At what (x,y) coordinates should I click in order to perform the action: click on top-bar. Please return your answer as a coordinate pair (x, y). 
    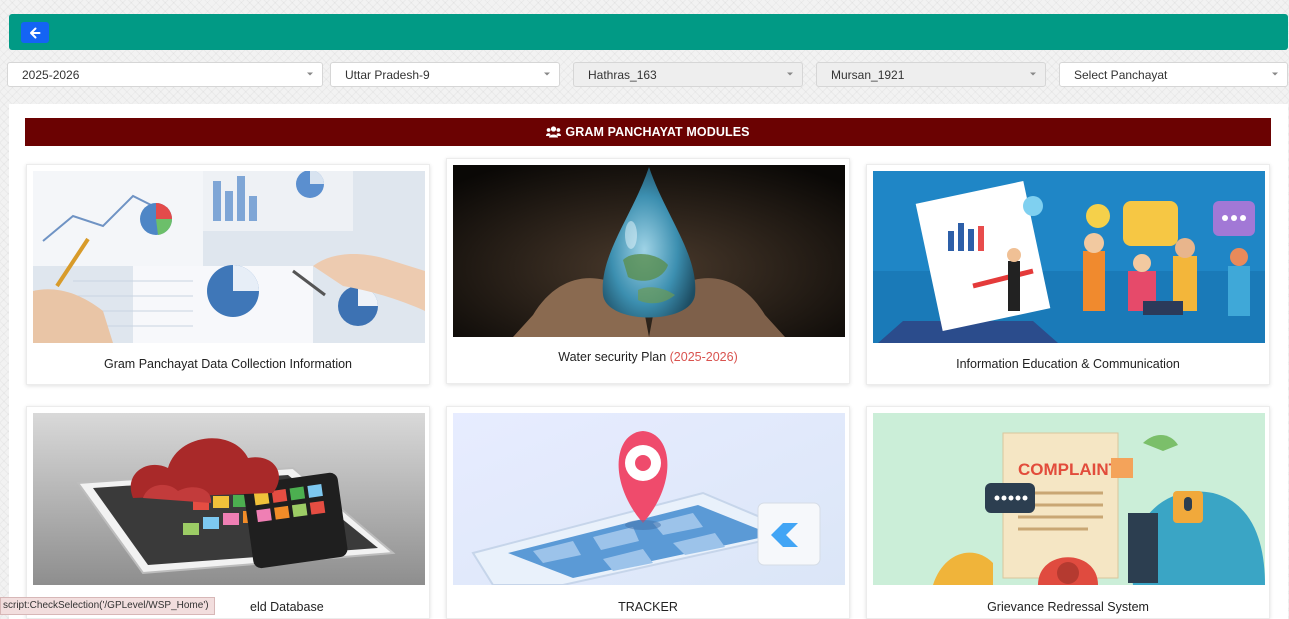
    Looking at the image, I should click on (648, 32).